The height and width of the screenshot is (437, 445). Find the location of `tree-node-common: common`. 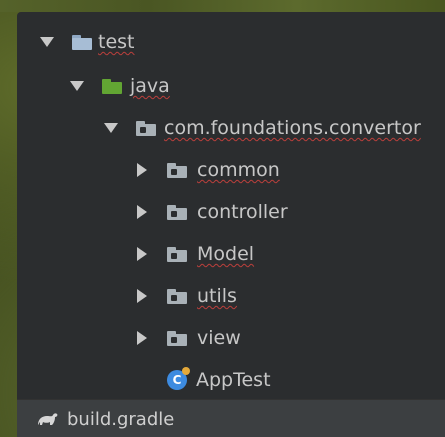

tree-node-common: common is located at coordinates (208, 170).